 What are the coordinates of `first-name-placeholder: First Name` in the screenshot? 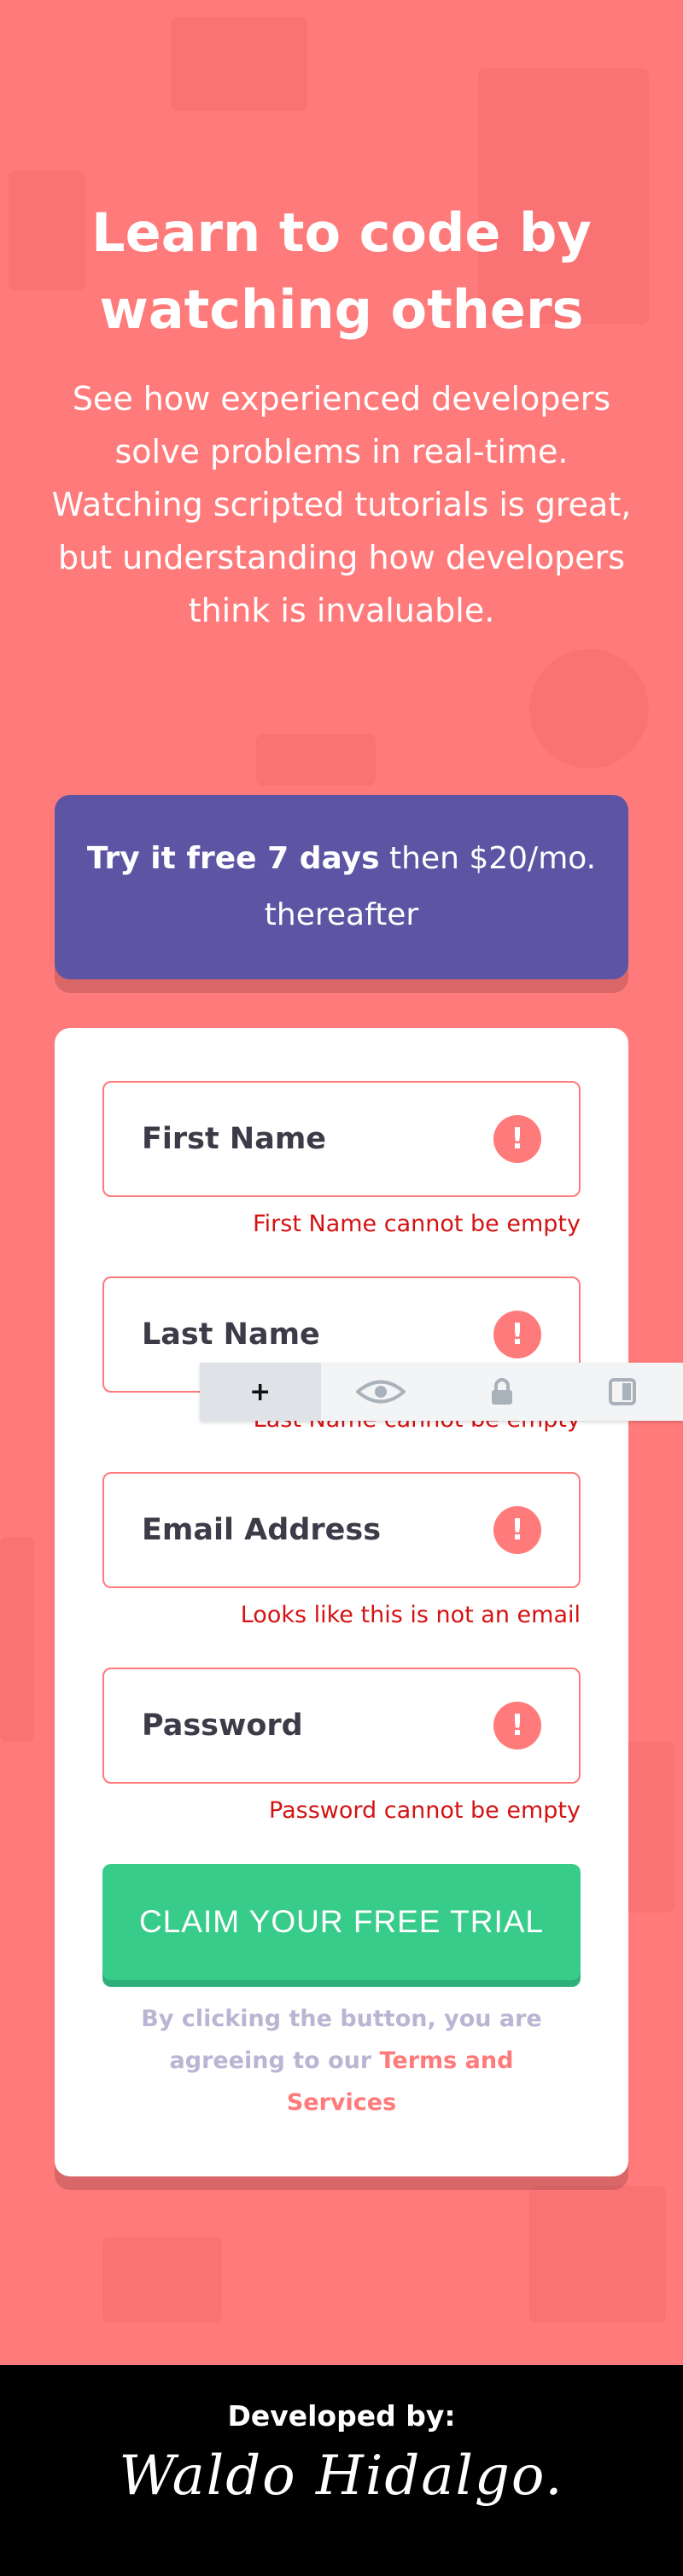 It's located at (235, 1139).